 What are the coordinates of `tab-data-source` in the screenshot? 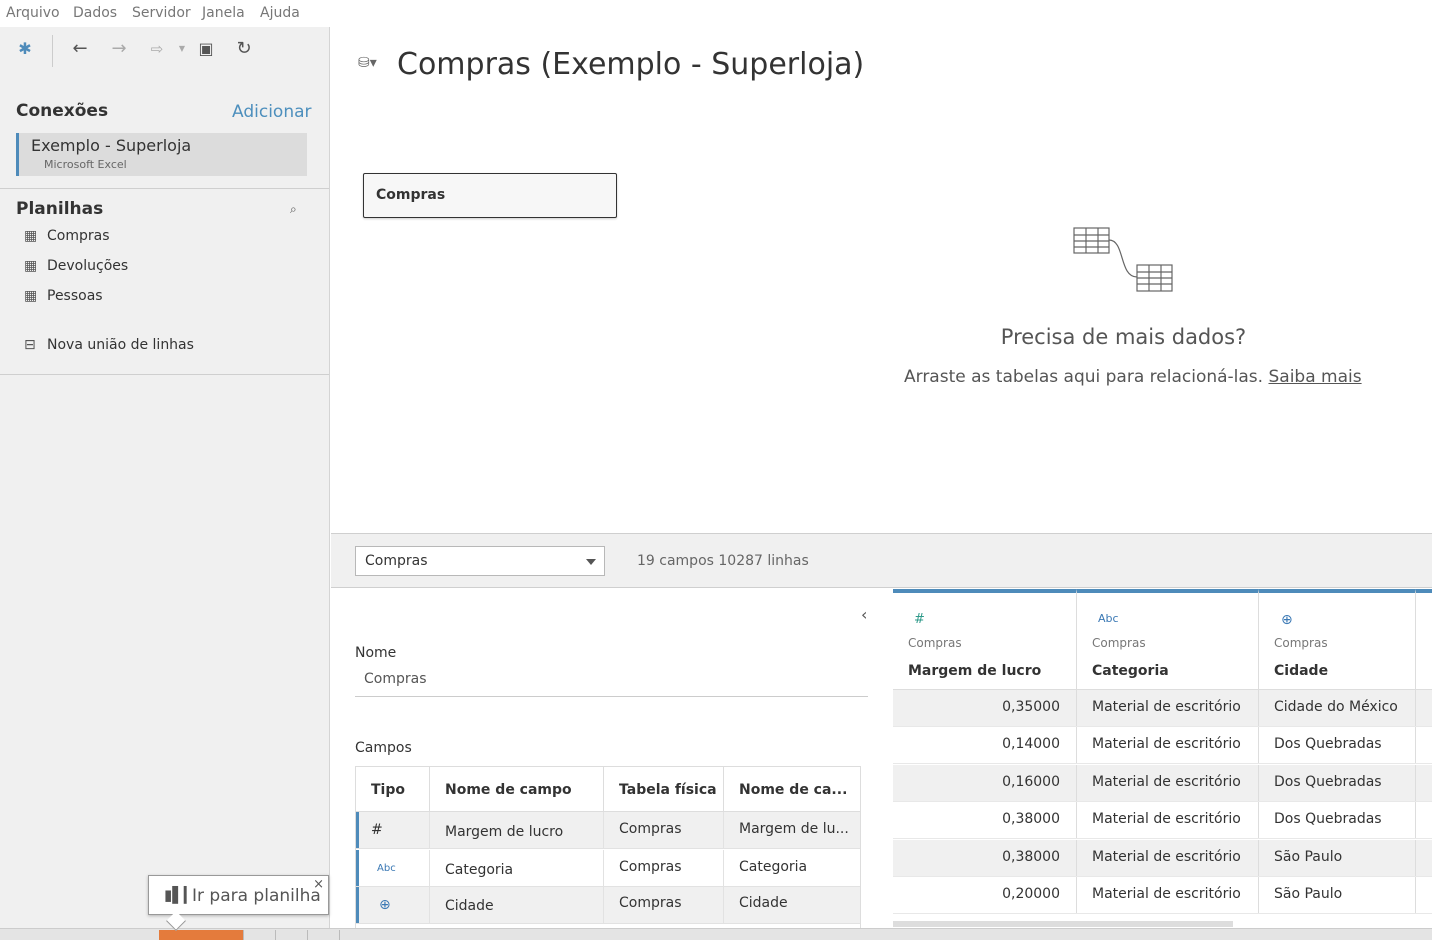 It's located at (201, 935).